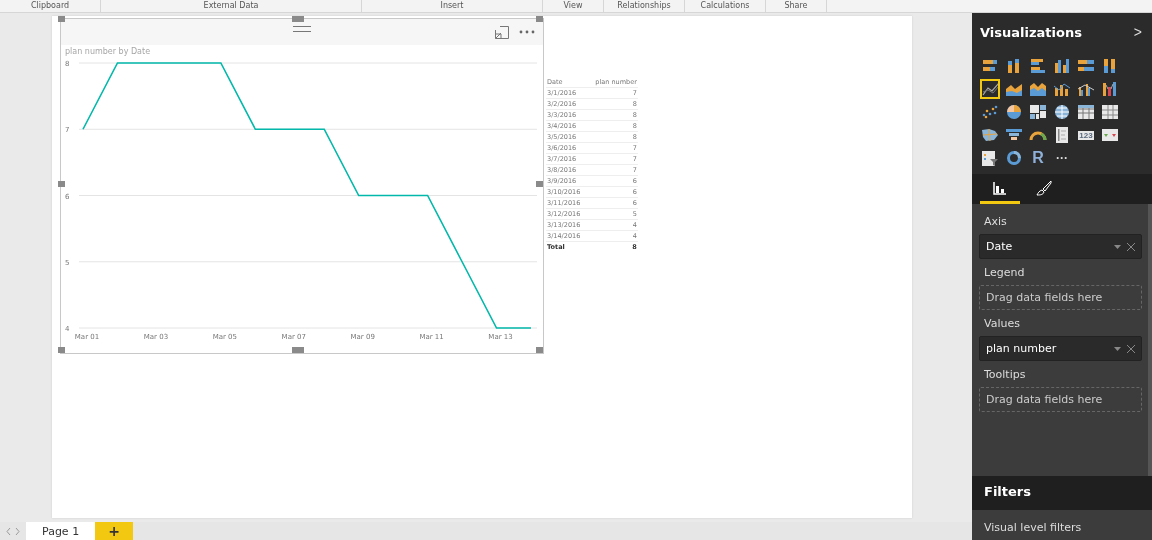 The image size is (1152, 540). What do you see at coordinates (527, 32) in the screenshot?
I see `more-options-icon` at bounding box center [527, 32].